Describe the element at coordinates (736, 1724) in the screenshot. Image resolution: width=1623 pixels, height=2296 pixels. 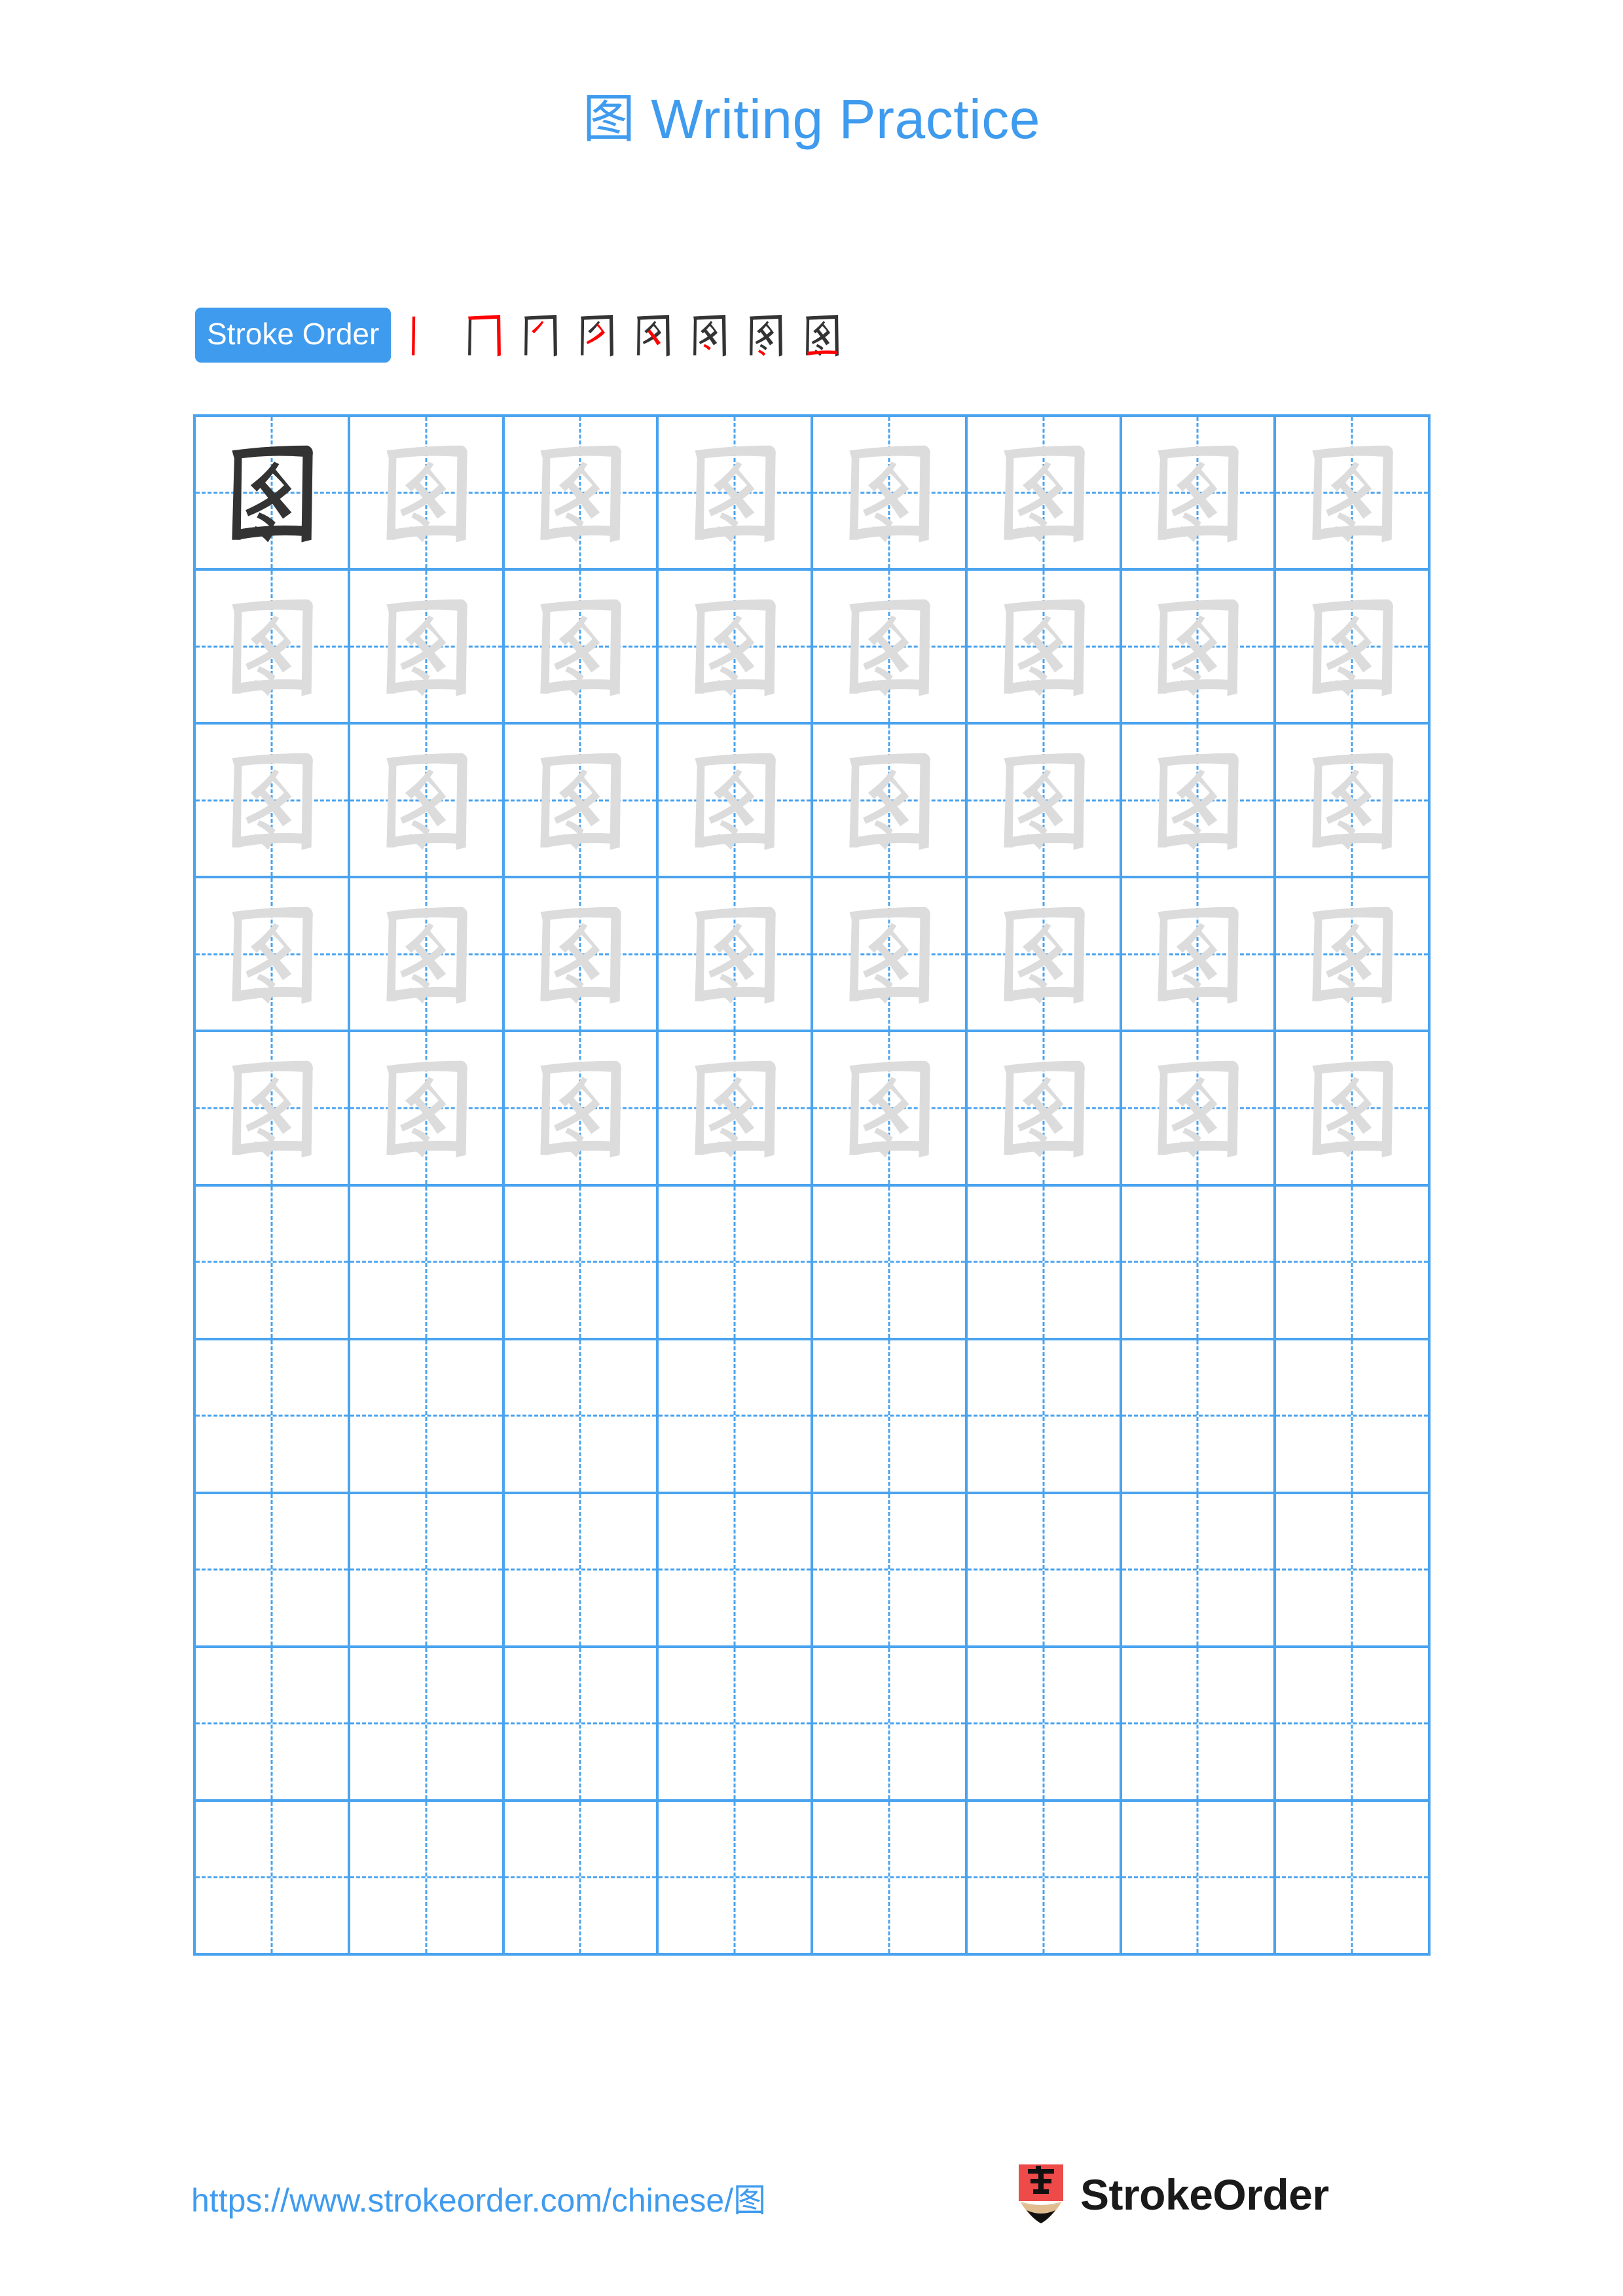
I see `practice-cell-r9-c4` at that location.